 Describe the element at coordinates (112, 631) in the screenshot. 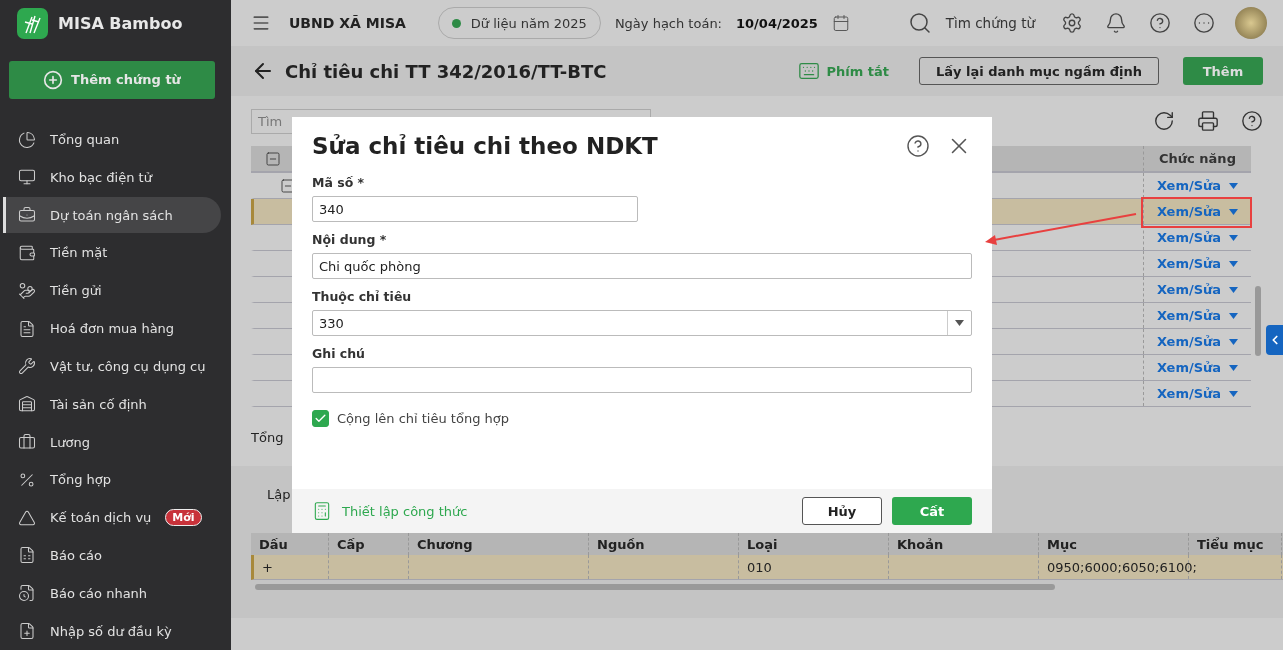

I see `sidebar-item: Nhập số dư đầu kỳ` at that location.